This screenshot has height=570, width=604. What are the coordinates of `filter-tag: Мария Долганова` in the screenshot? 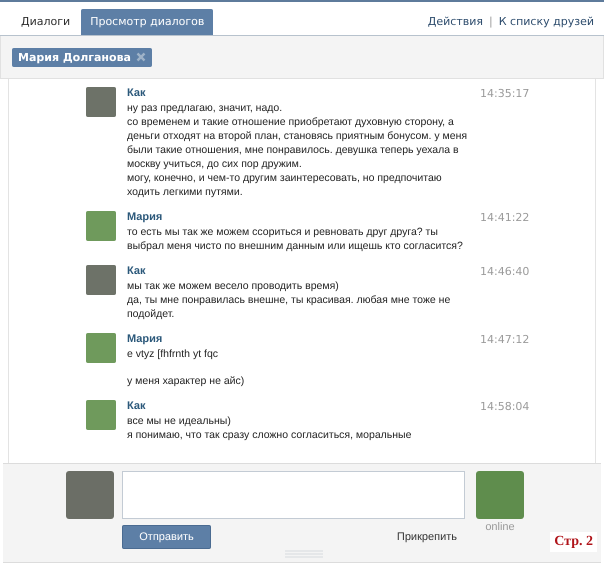 It's located at (82, 57).